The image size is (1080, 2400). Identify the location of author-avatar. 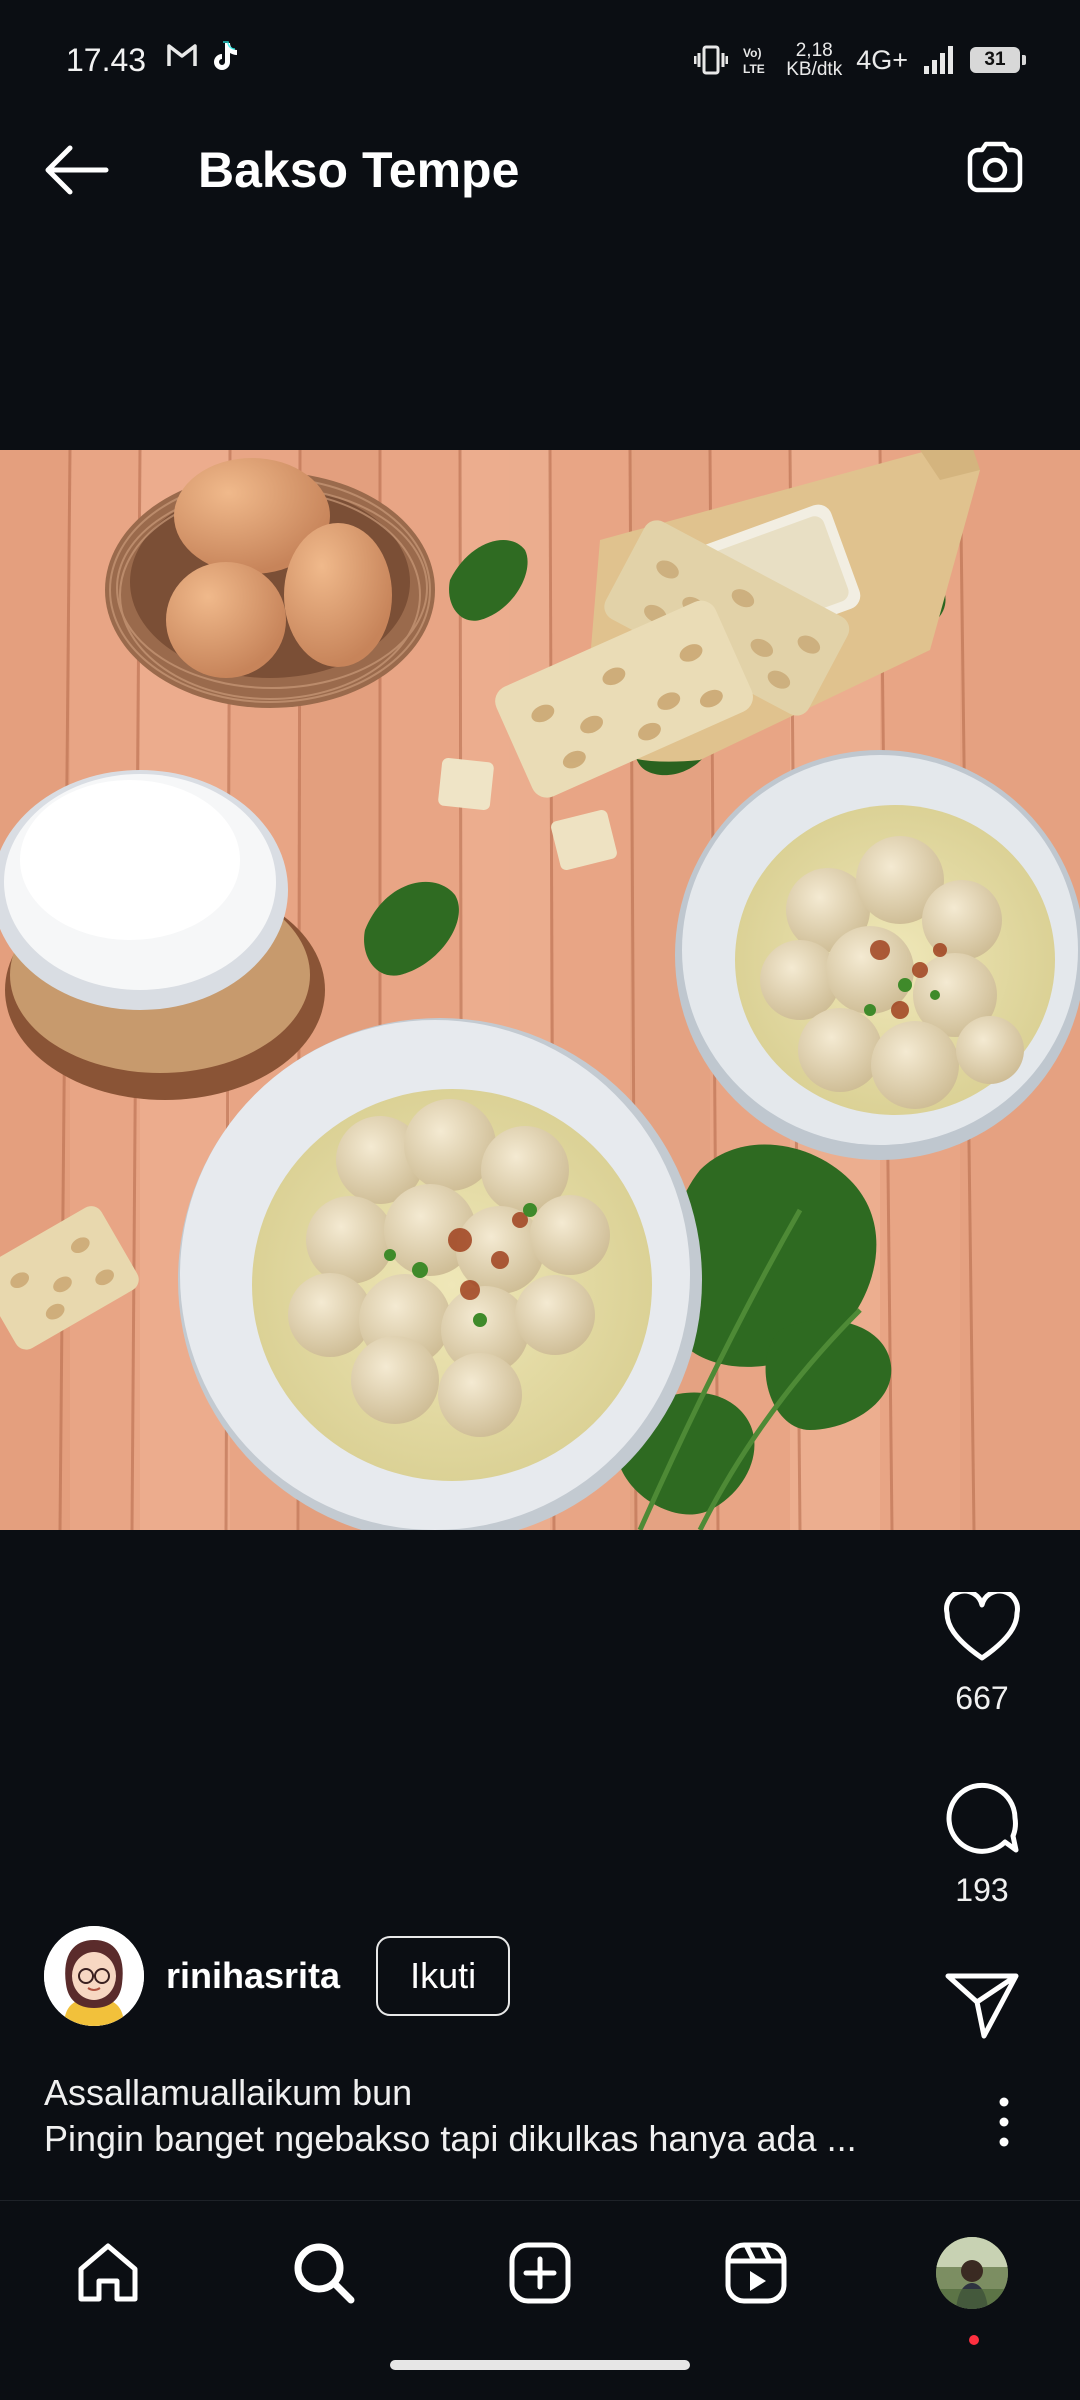
(94, 1976).